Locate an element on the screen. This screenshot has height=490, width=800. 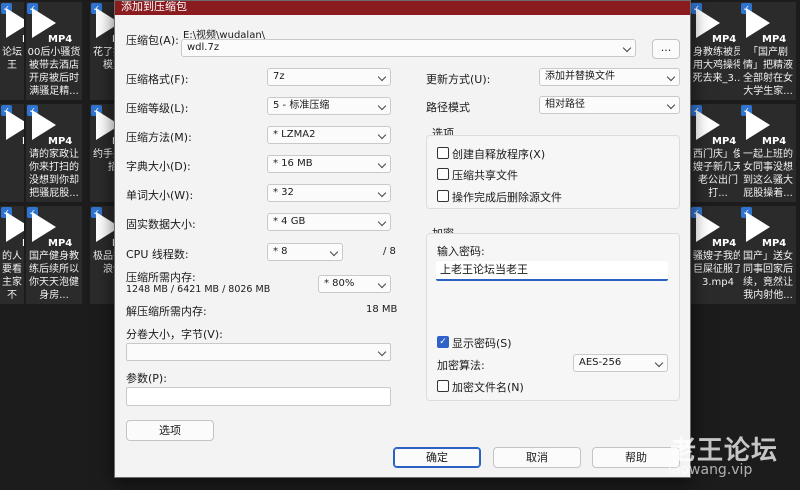
sfx-checkbox is located at coordinates (443, 153).